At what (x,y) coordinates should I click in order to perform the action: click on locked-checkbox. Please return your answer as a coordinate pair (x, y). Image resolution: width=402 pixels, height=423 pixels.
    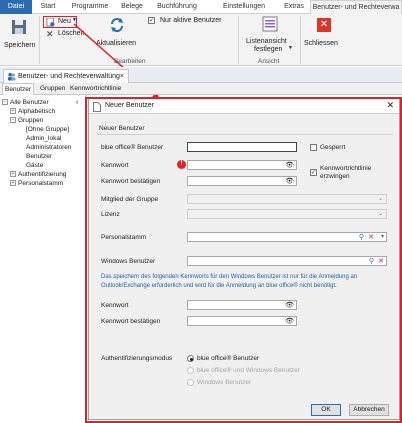
    Looking at the image, I should click on (313, 147).